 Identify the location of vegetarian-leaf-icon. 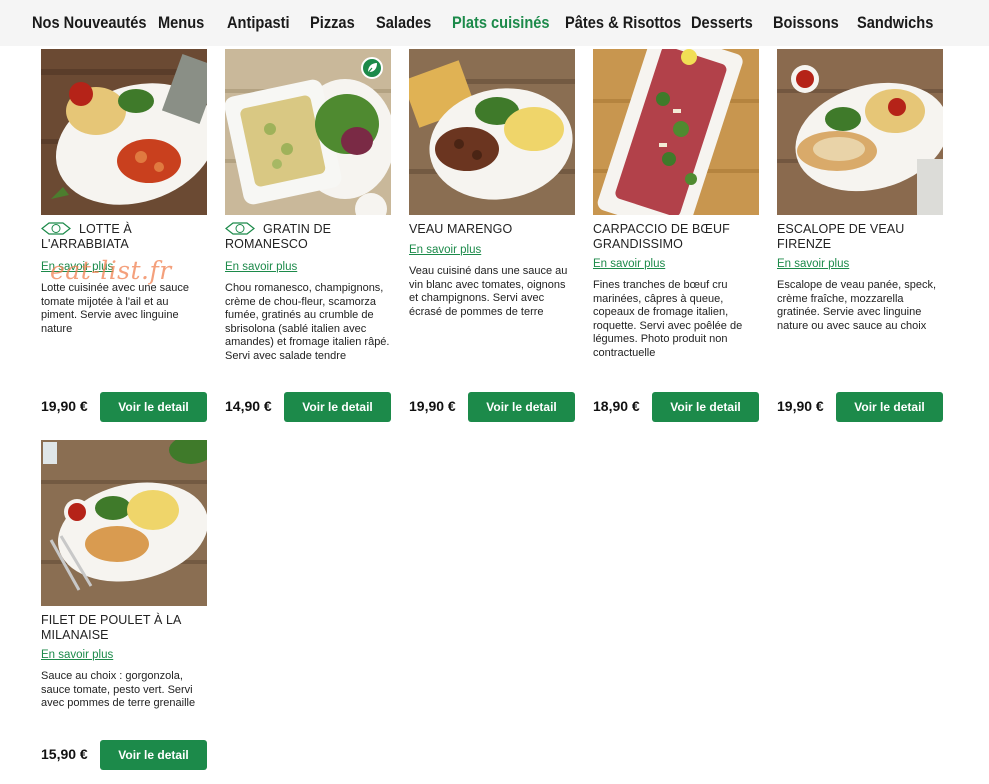
(372, 68).